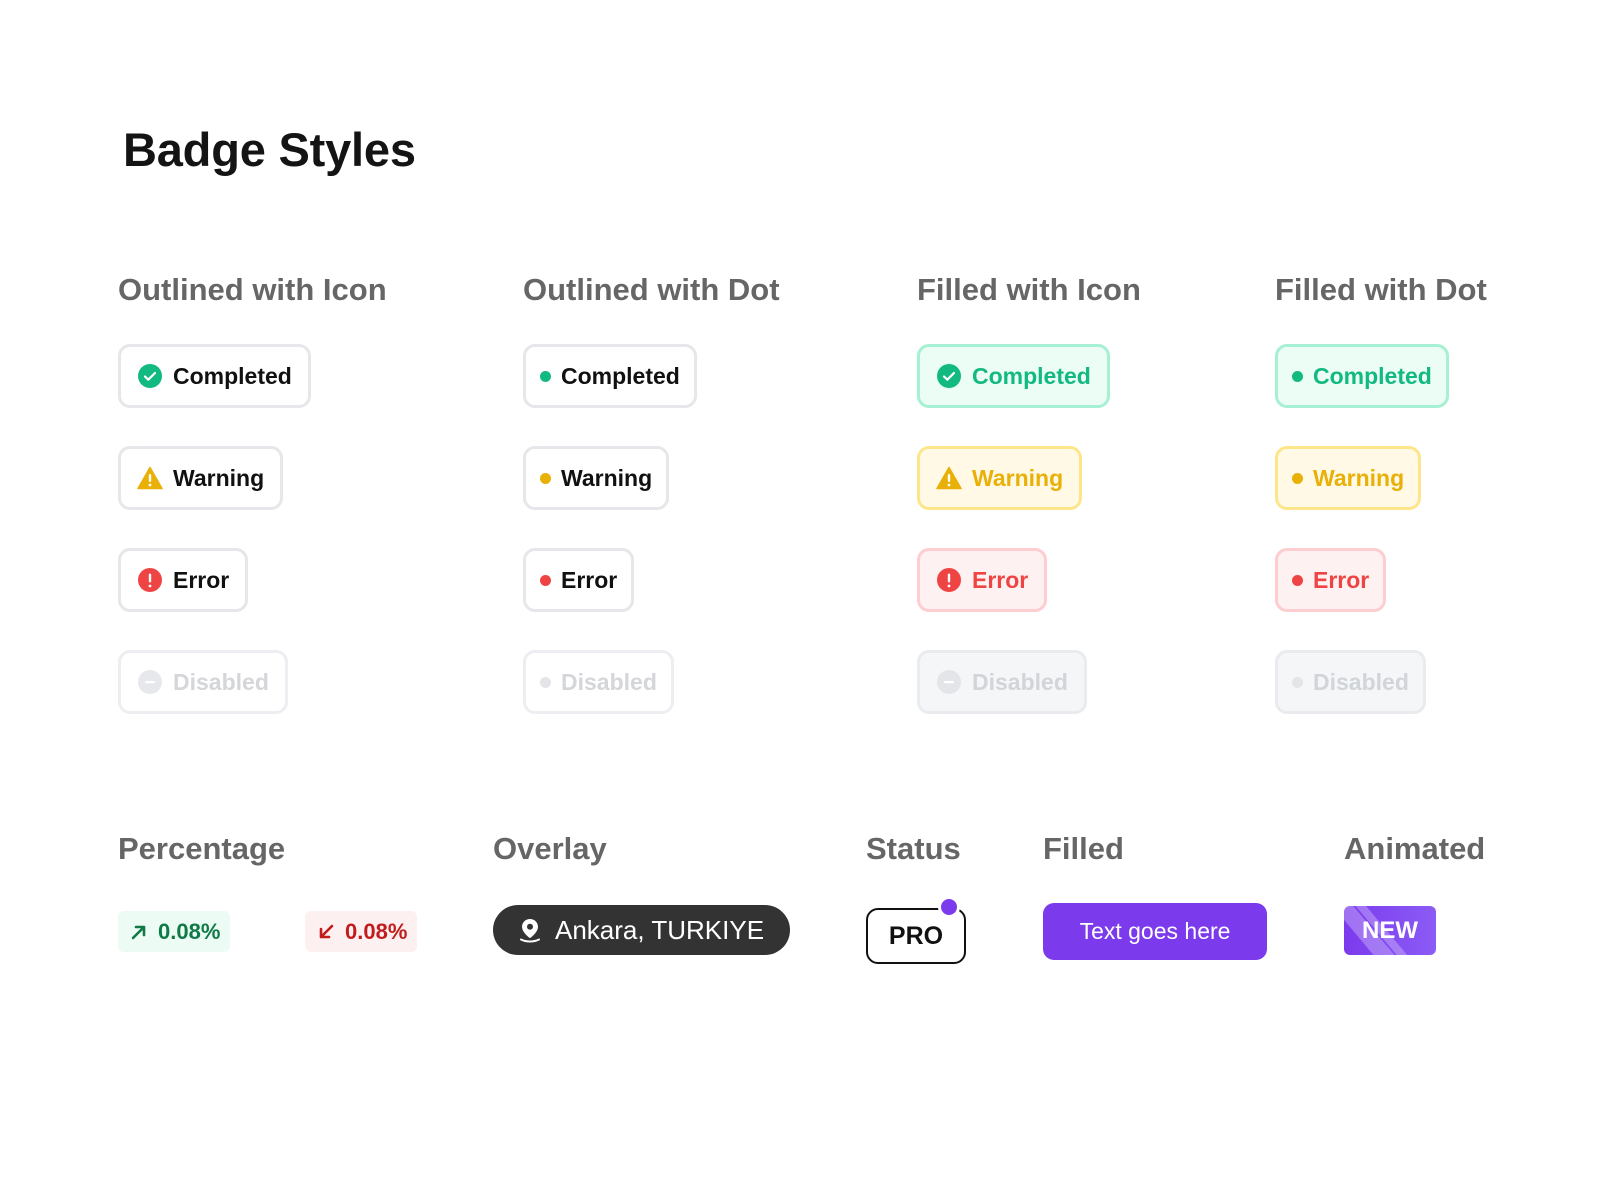 The height and width of the screenshot is (1200, 1600). Describe the element at coordinates (550, 848) in the screenshot. I see `heading-overlay: Overlay` at that location.